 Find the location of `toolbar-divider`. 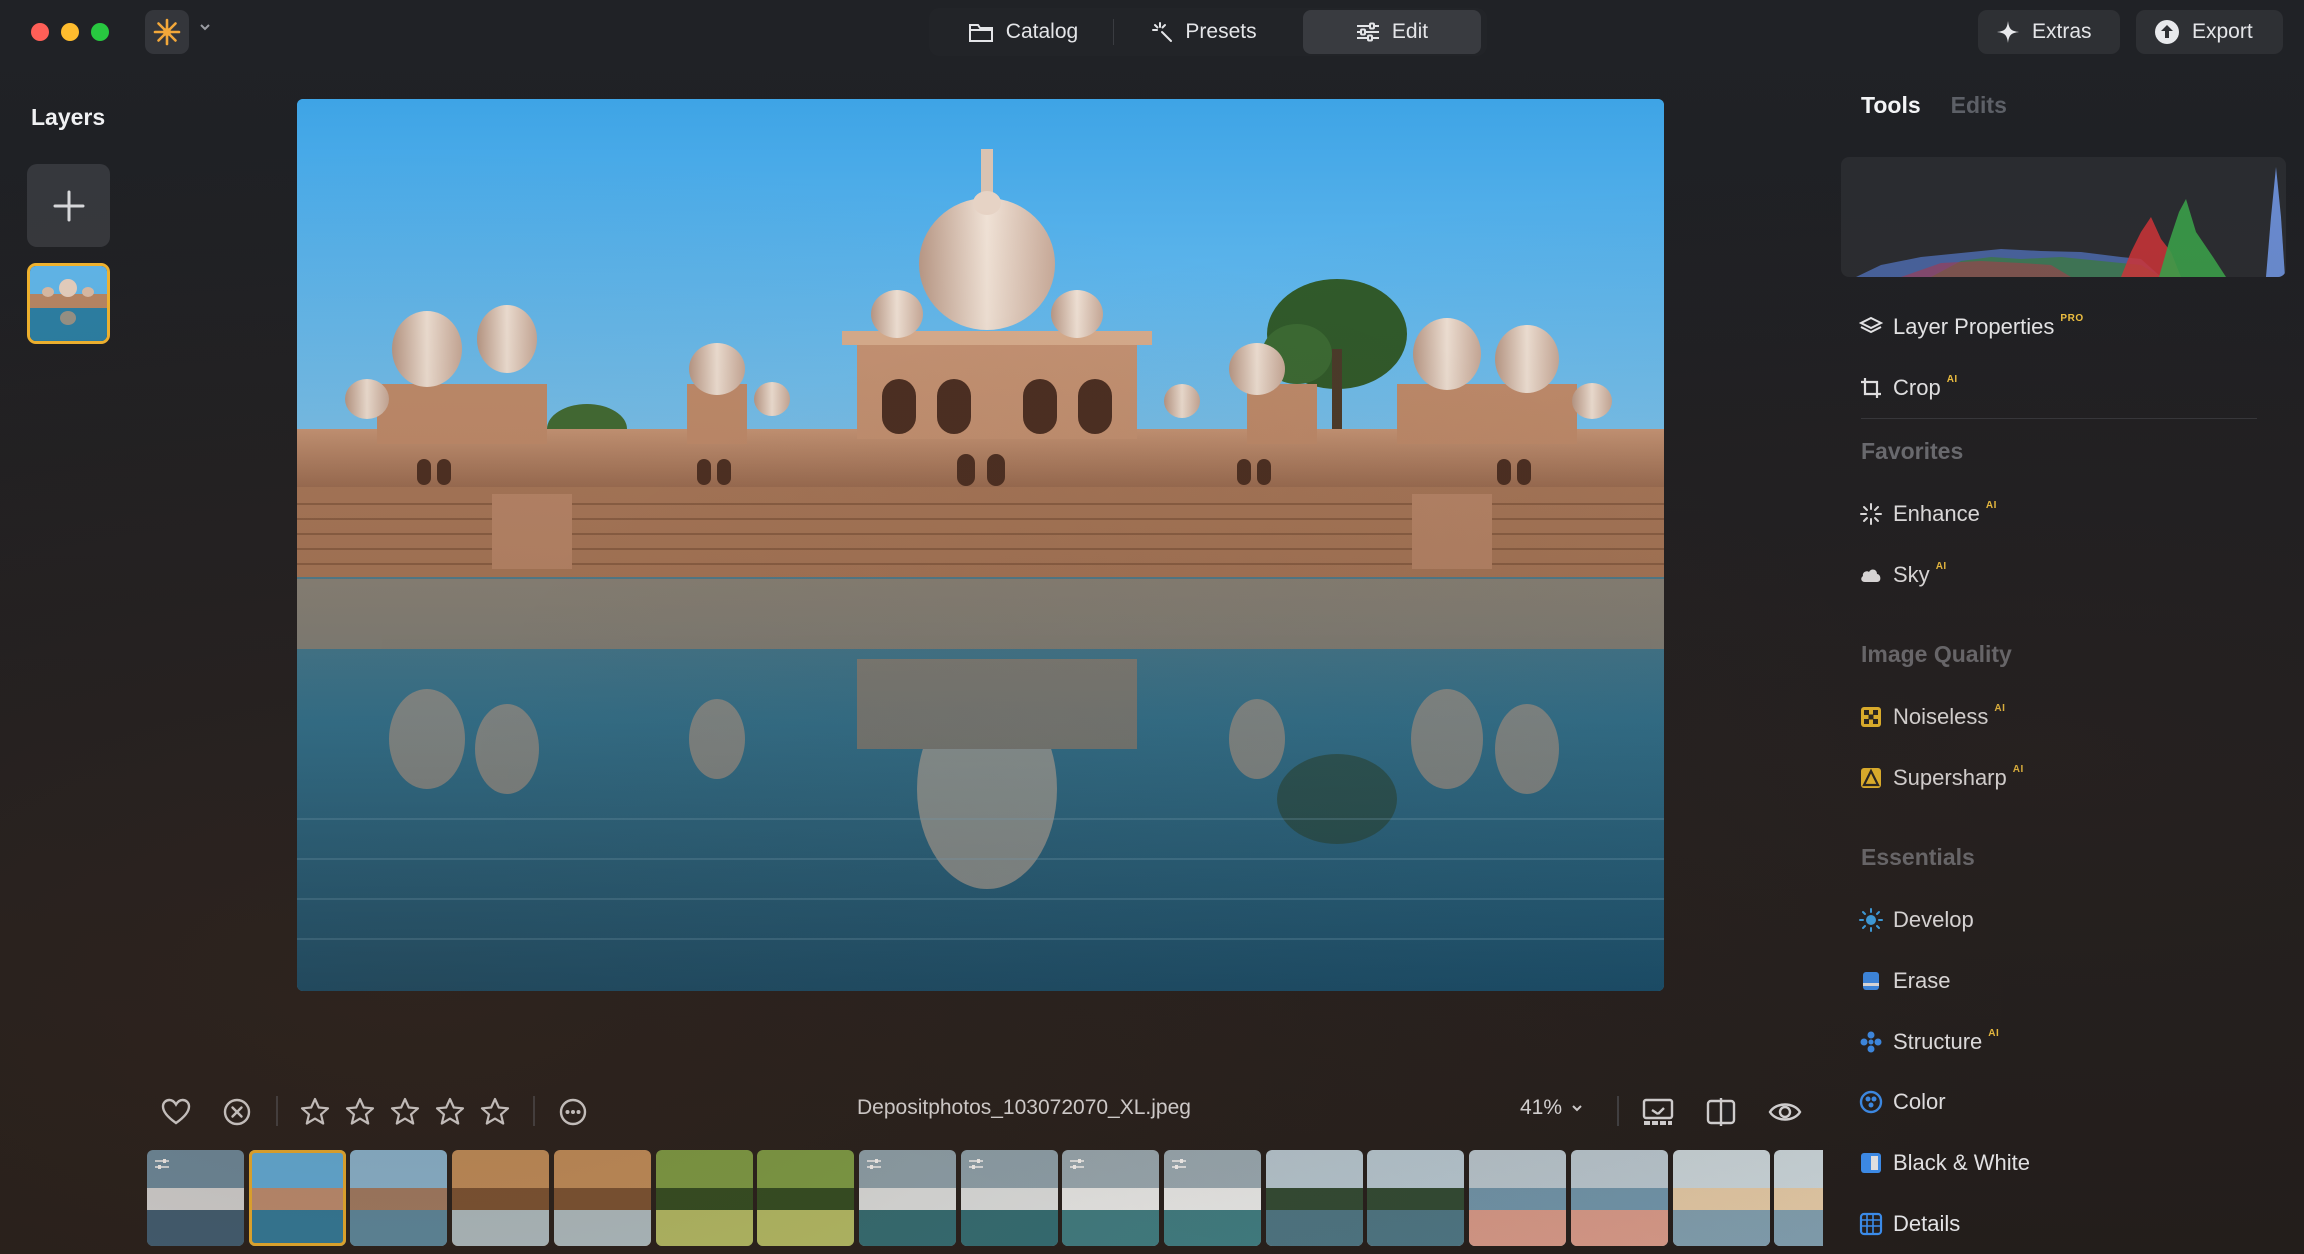

toolbar-divider is located at coordinates (1618, 1111).